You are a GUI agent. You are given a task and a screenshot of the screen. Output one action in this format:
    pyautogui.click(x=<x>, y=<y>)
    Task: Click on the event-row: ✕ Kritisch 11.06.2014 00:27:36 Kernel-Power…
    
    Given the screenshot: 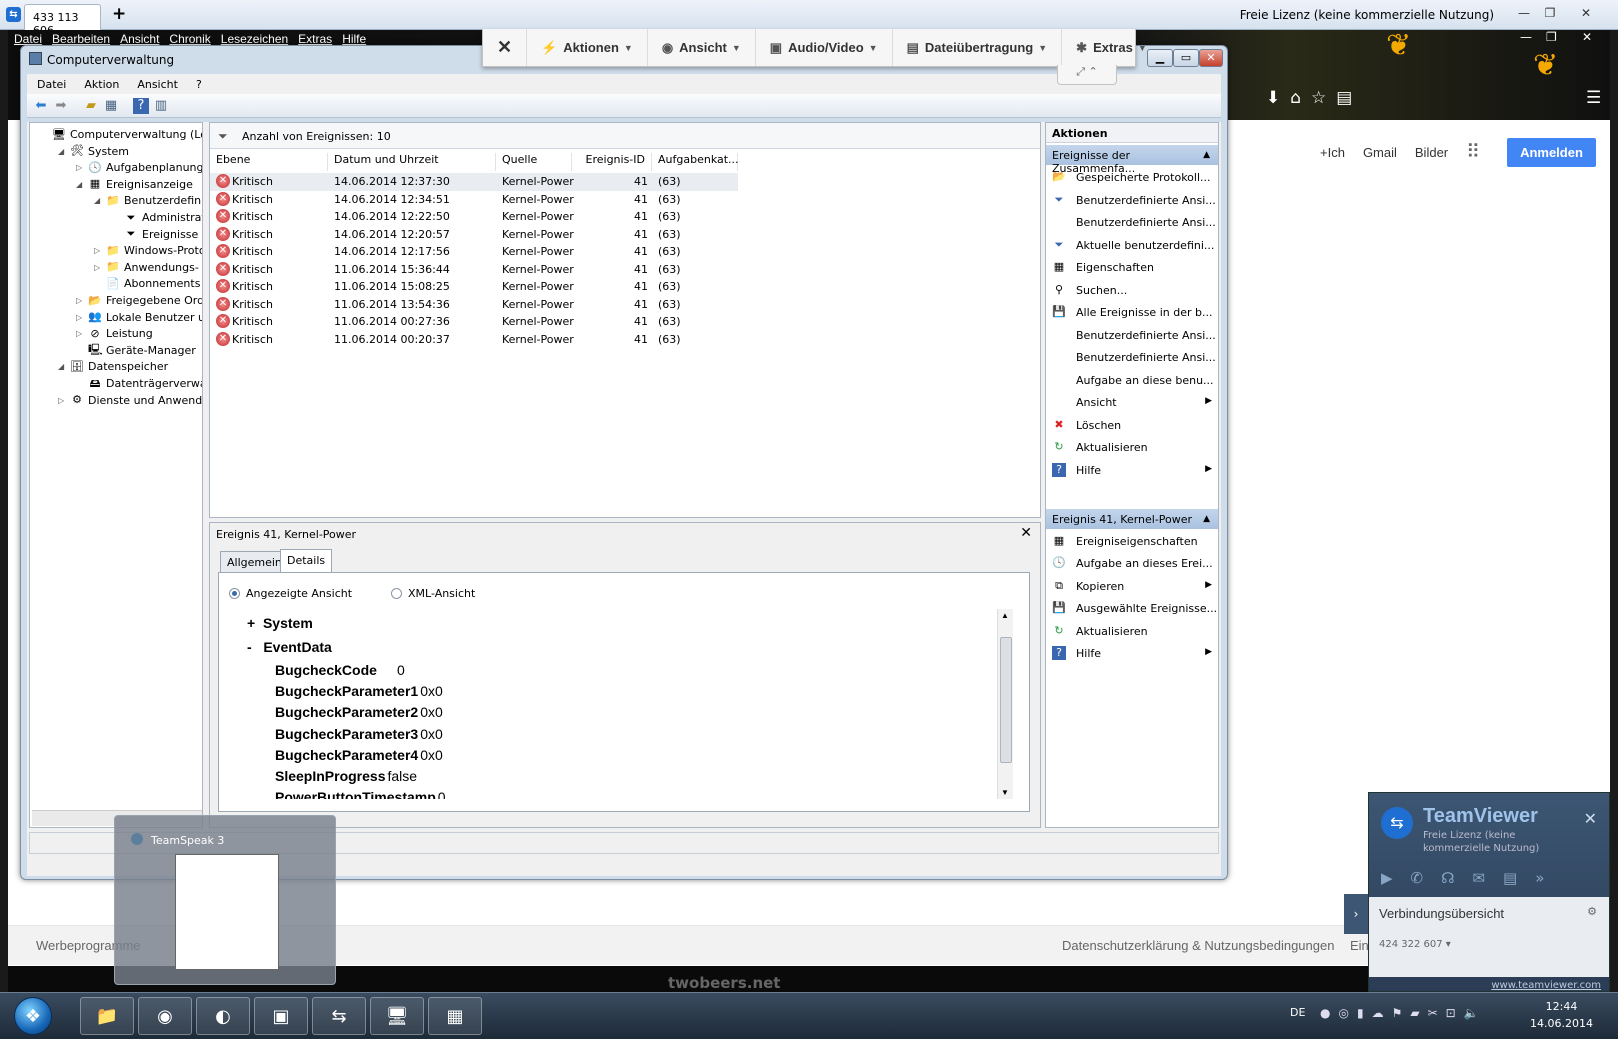 What is the action you would take?
    pyautogui.click(x=474, y=322)
    